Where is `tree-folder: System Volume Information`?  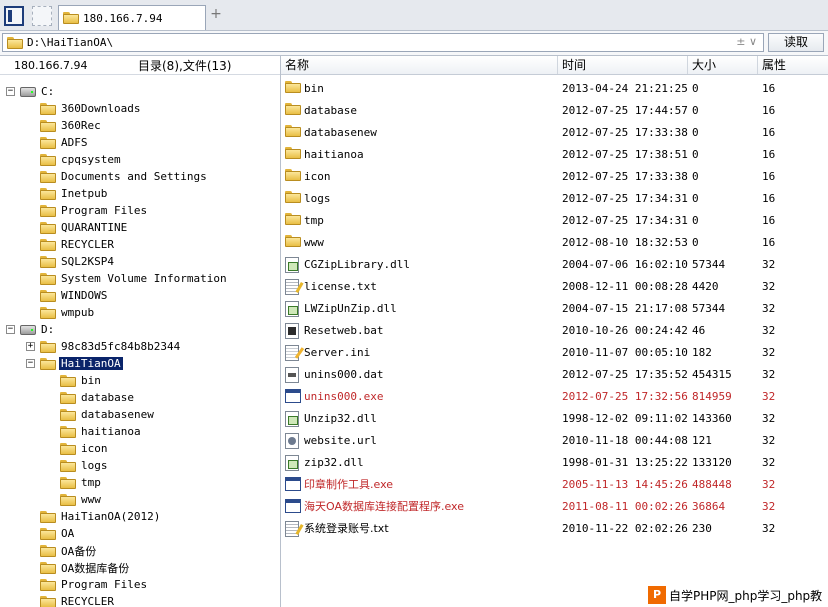 tree-folder: System Volume Information is located at coordinates (134, 278).